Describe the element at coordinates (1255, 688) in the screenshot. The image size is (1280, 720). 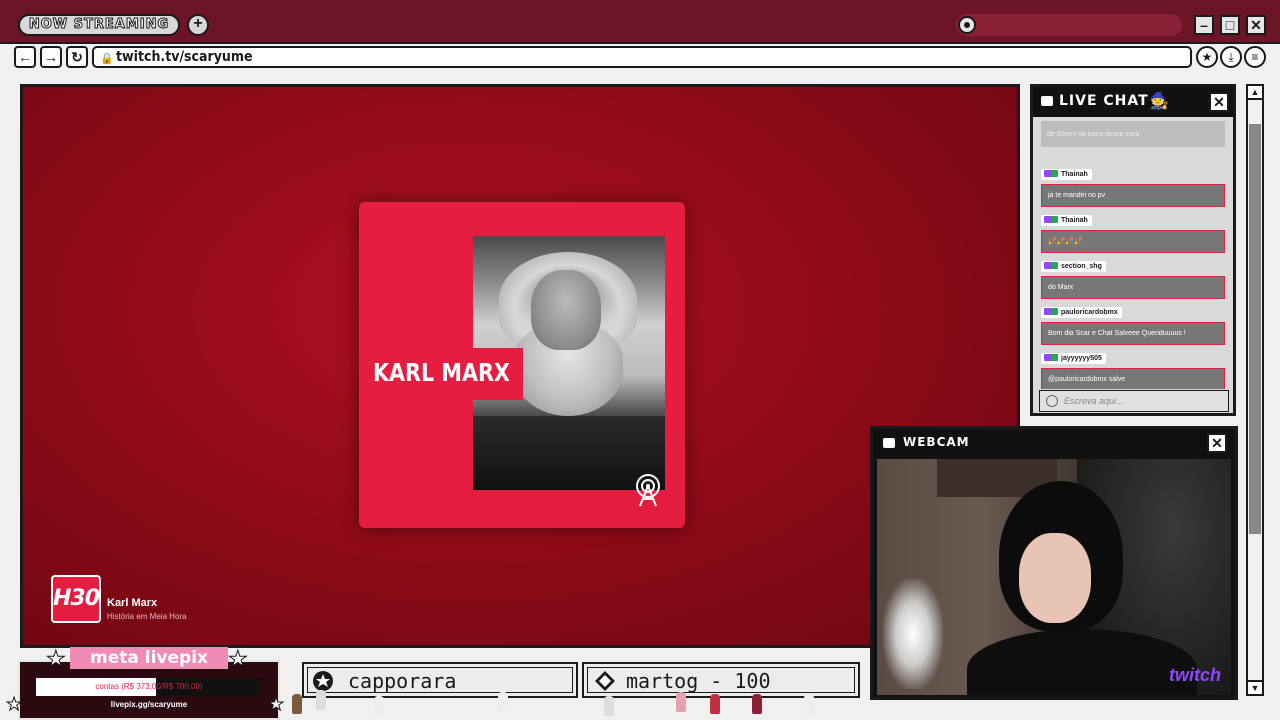
I see `scroll-down-button: ▼` at that location.